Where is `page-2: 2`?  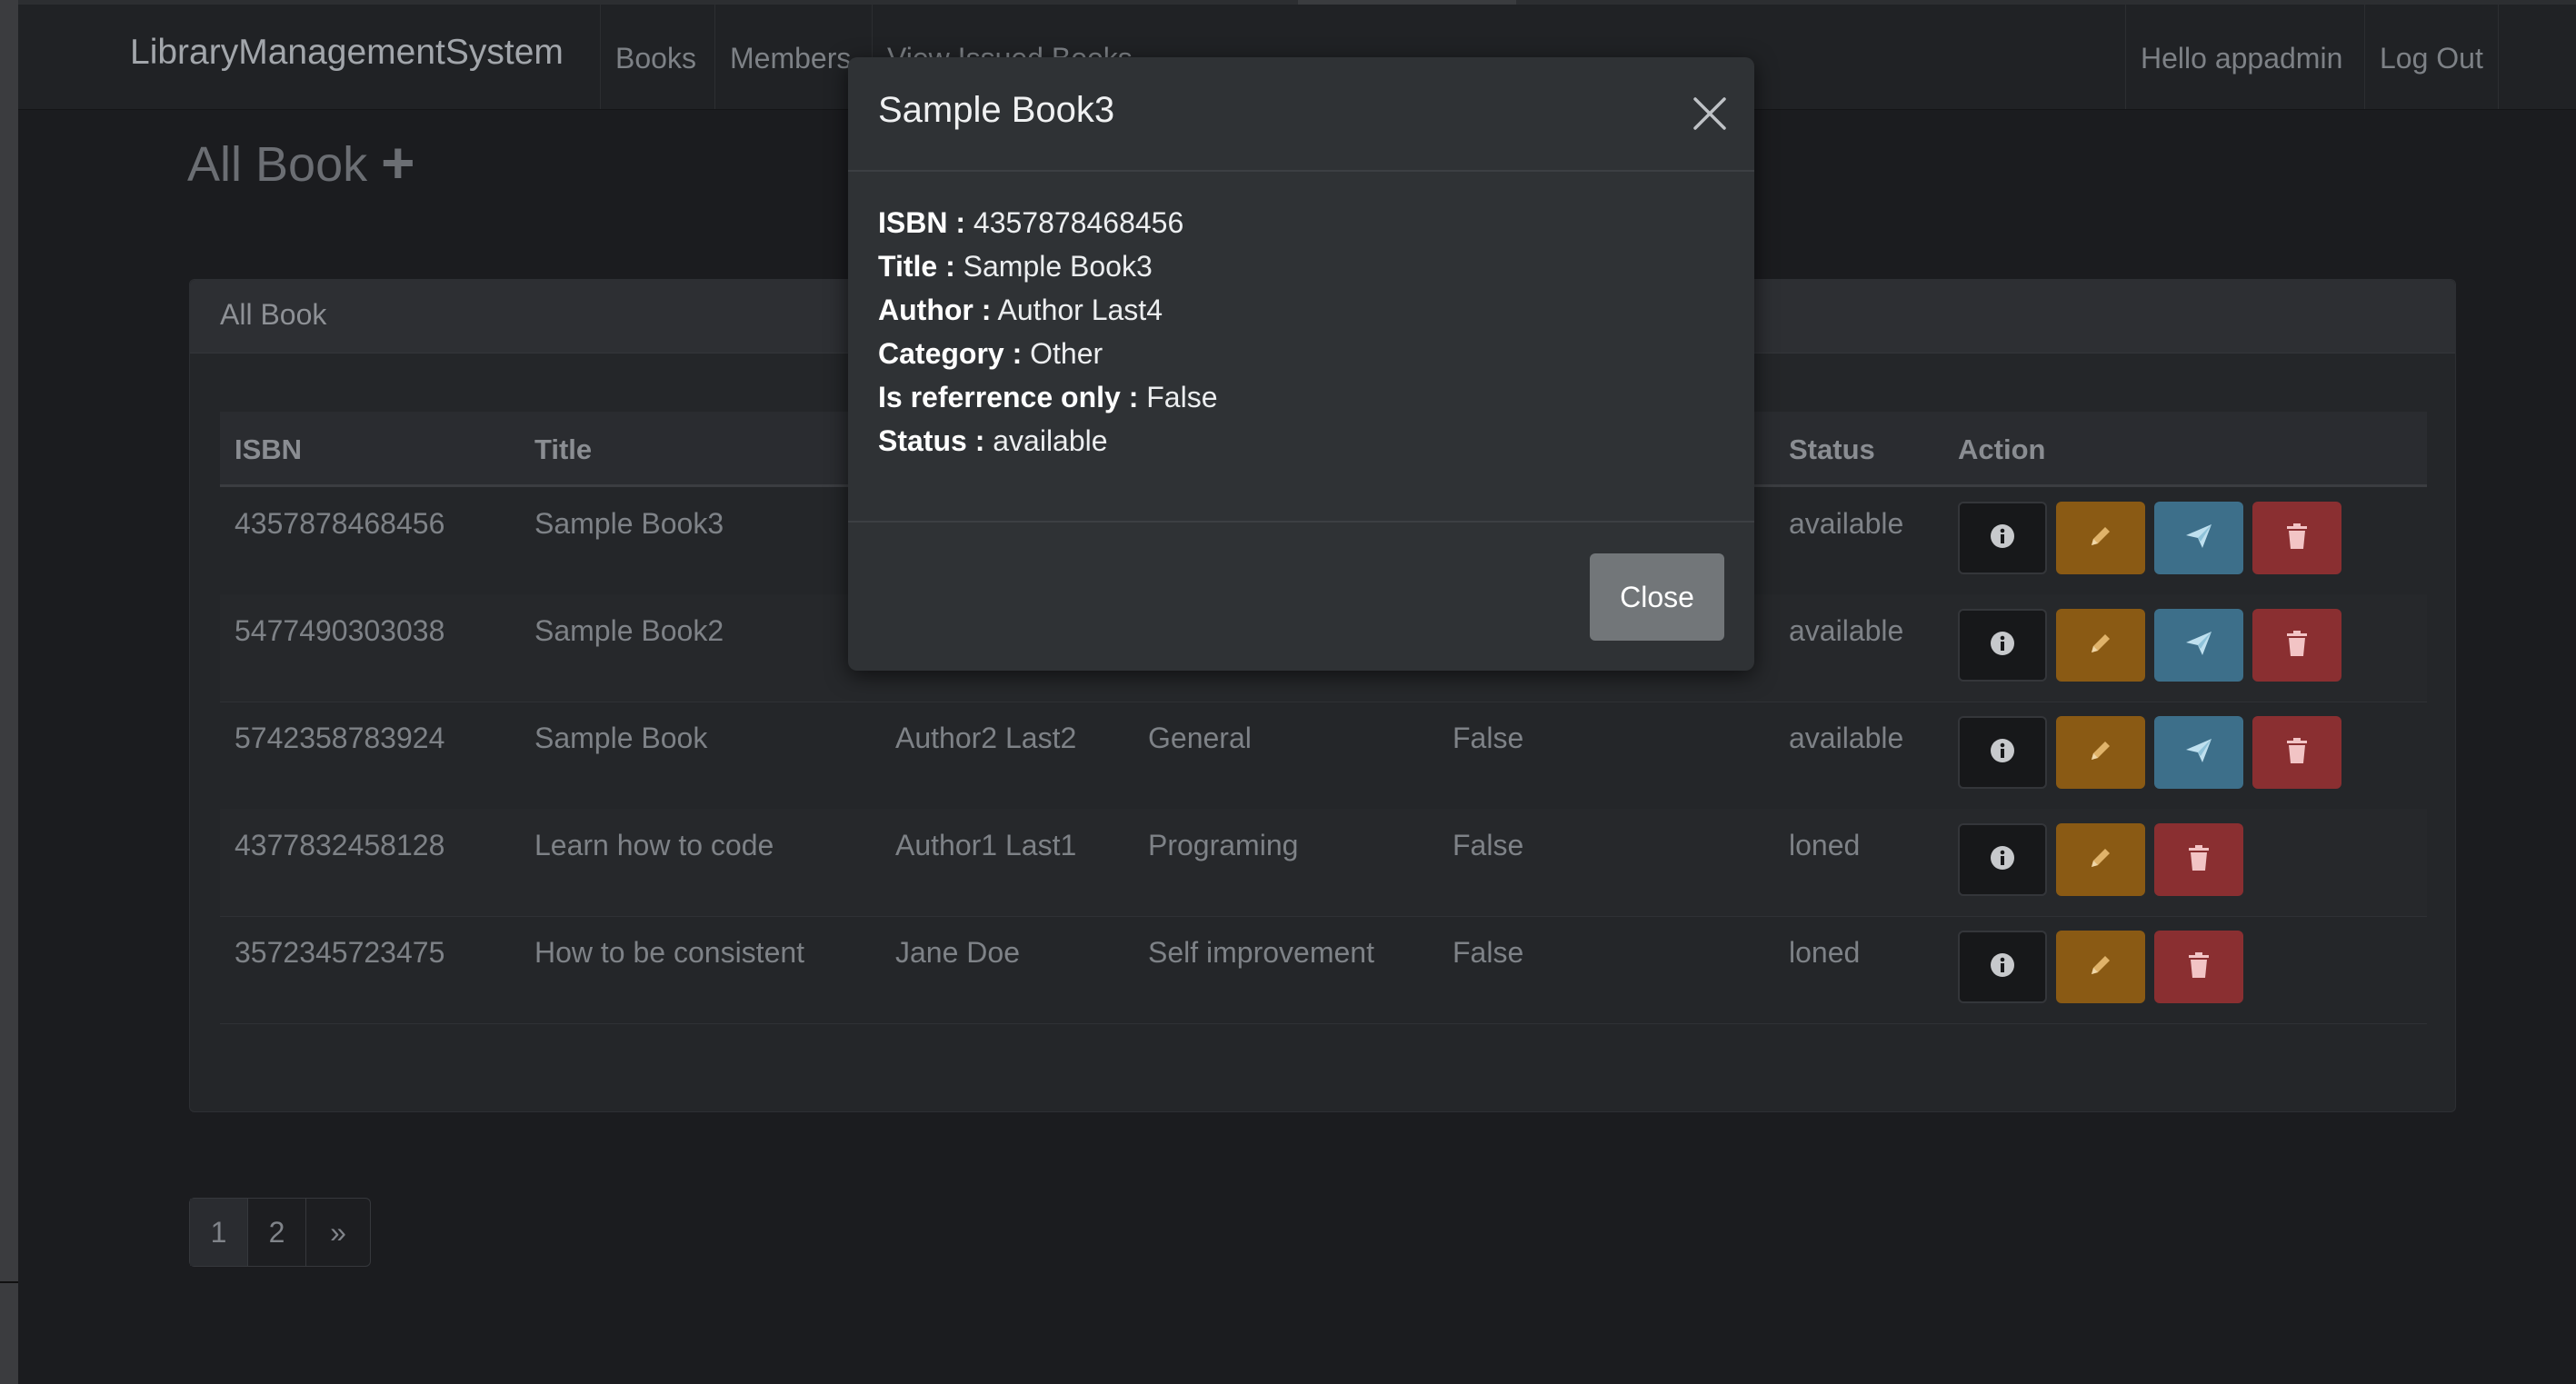 page-2: 2 is located at coordinates (277, 1232).